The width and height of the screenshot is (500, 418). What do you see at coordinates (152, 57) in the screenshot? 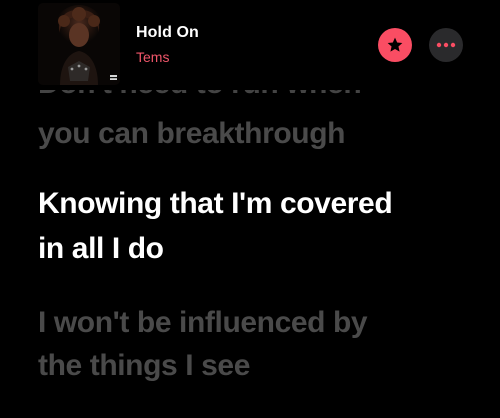
I see `track-artist: Tems` at bounding box center [152, 57].